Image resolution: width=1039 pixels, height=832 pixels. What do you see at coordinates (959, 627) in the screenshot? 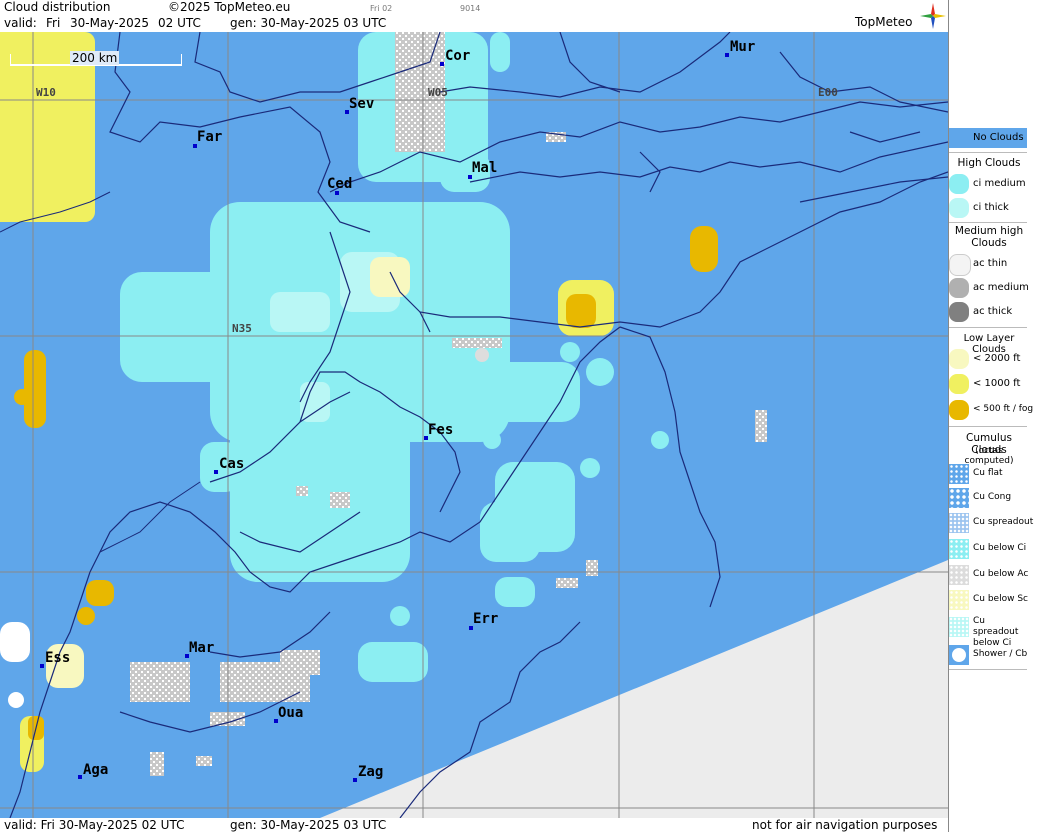
I see `cu-spread-ci-swatch` at bounding box center [959, 627].